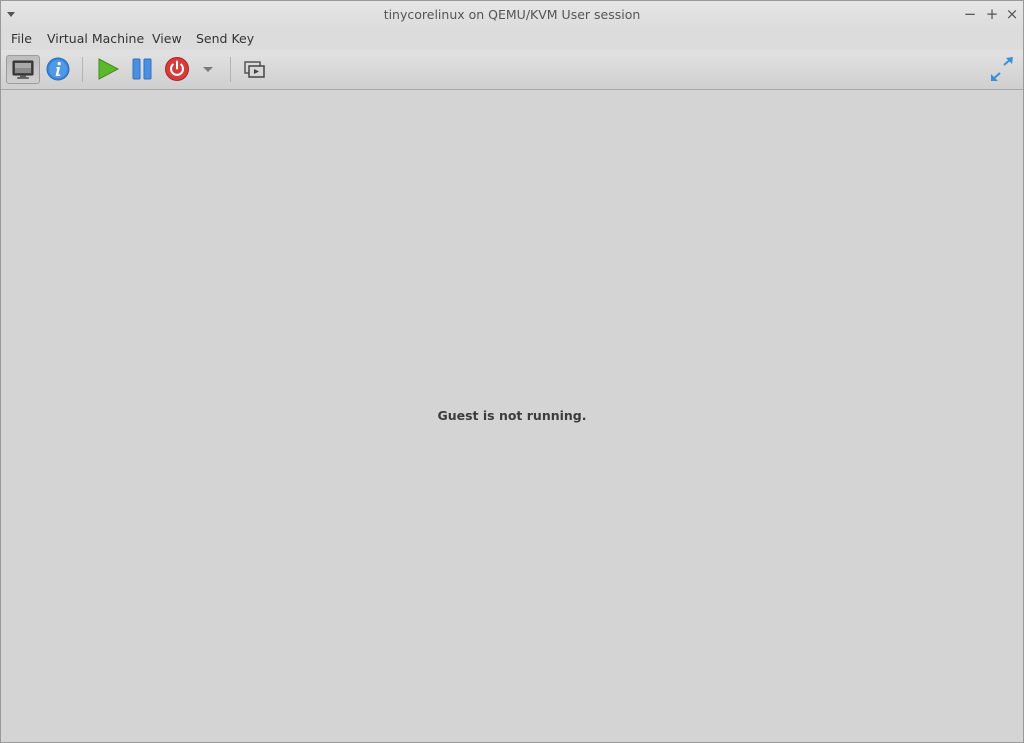 This screenshot has width=1024, height=743. I want to click on pause-icon, so click(142, 69).